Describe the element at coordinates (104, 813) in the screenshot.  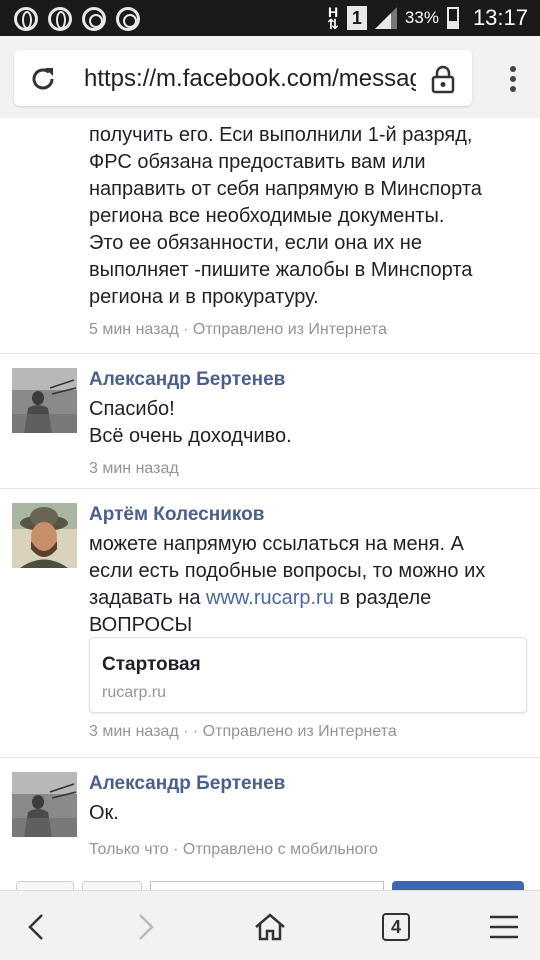
I see `message-text: Ок.` at that location.